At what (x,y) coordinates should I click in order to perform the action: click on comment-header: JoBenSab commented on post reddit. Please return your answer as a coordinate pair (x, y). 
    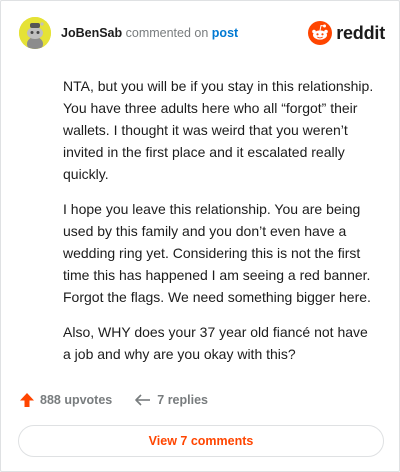
    Looking at the image, I should click on (202, 33).